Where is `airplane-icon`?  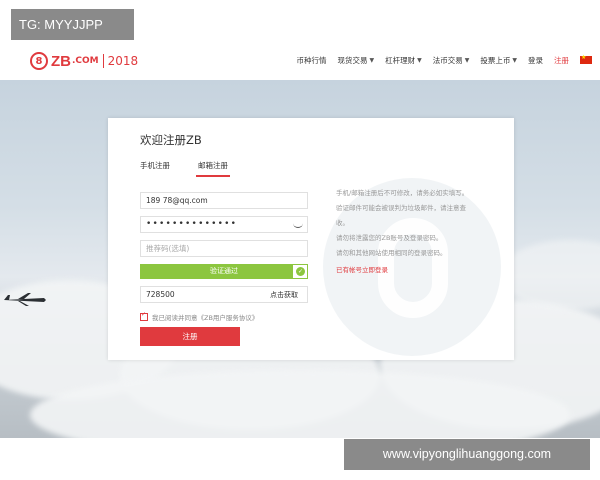
airplane-icon is located at coordinates (25, 299).